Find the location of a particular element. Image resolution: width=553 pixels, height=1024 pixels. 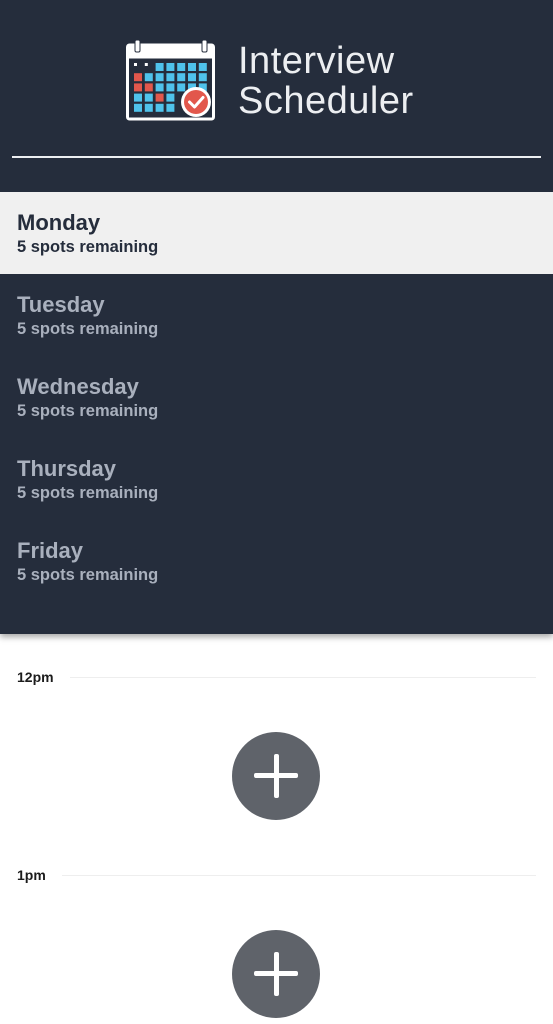

day-name: Wednesday is located at coordinates (78, 386).